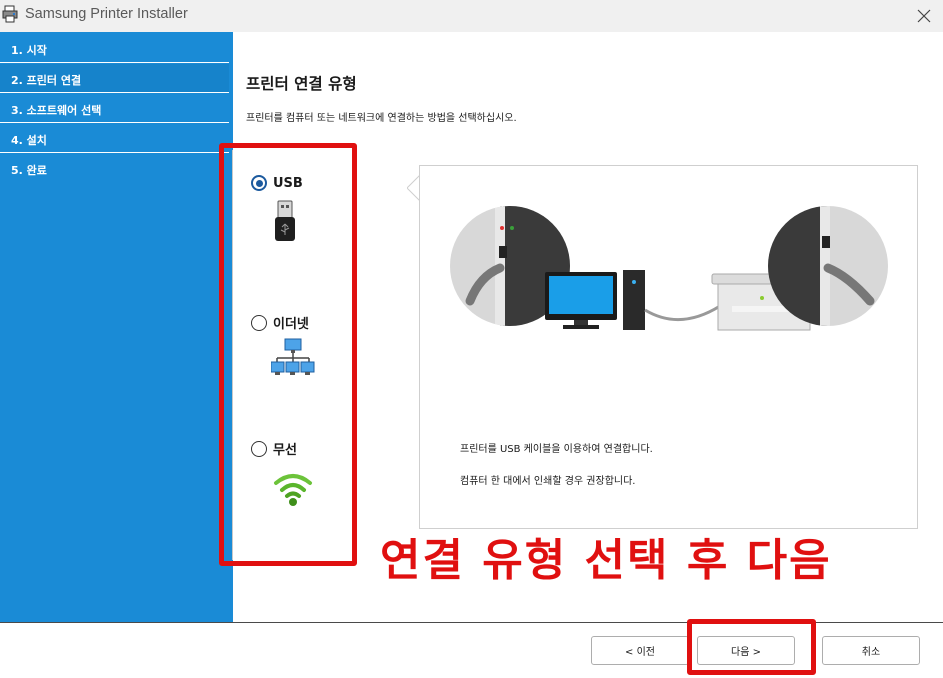 Image resolution: width=943 pixels, height=678 pixels. What do you see at coordinates (381, 118) in the screenshot?
I see `page-description: 프린터를 컴퓨터 또는 네트워크에 연결하는 방법을 선택하십시오.` at bounding box center [381, 118].